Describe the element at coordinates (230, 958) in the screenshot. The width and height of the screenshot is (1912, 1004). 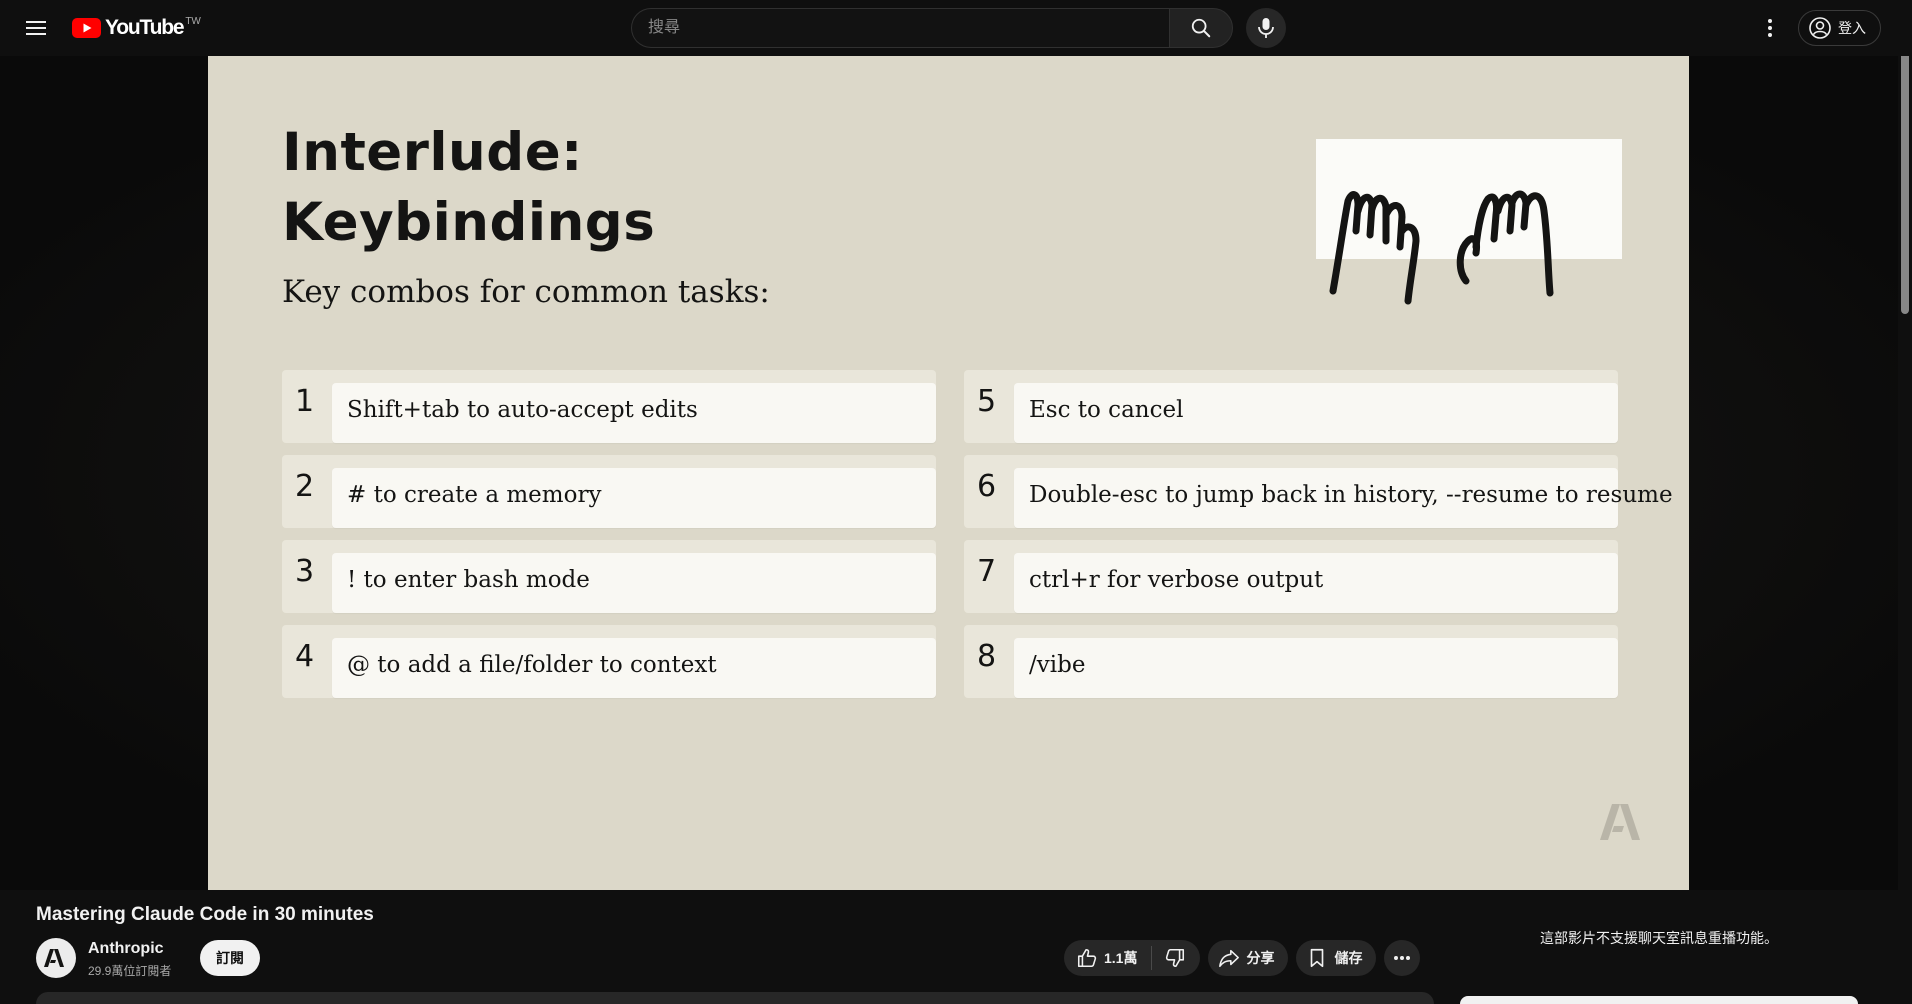
I see `subscribe-button: 訂閱` at that location.